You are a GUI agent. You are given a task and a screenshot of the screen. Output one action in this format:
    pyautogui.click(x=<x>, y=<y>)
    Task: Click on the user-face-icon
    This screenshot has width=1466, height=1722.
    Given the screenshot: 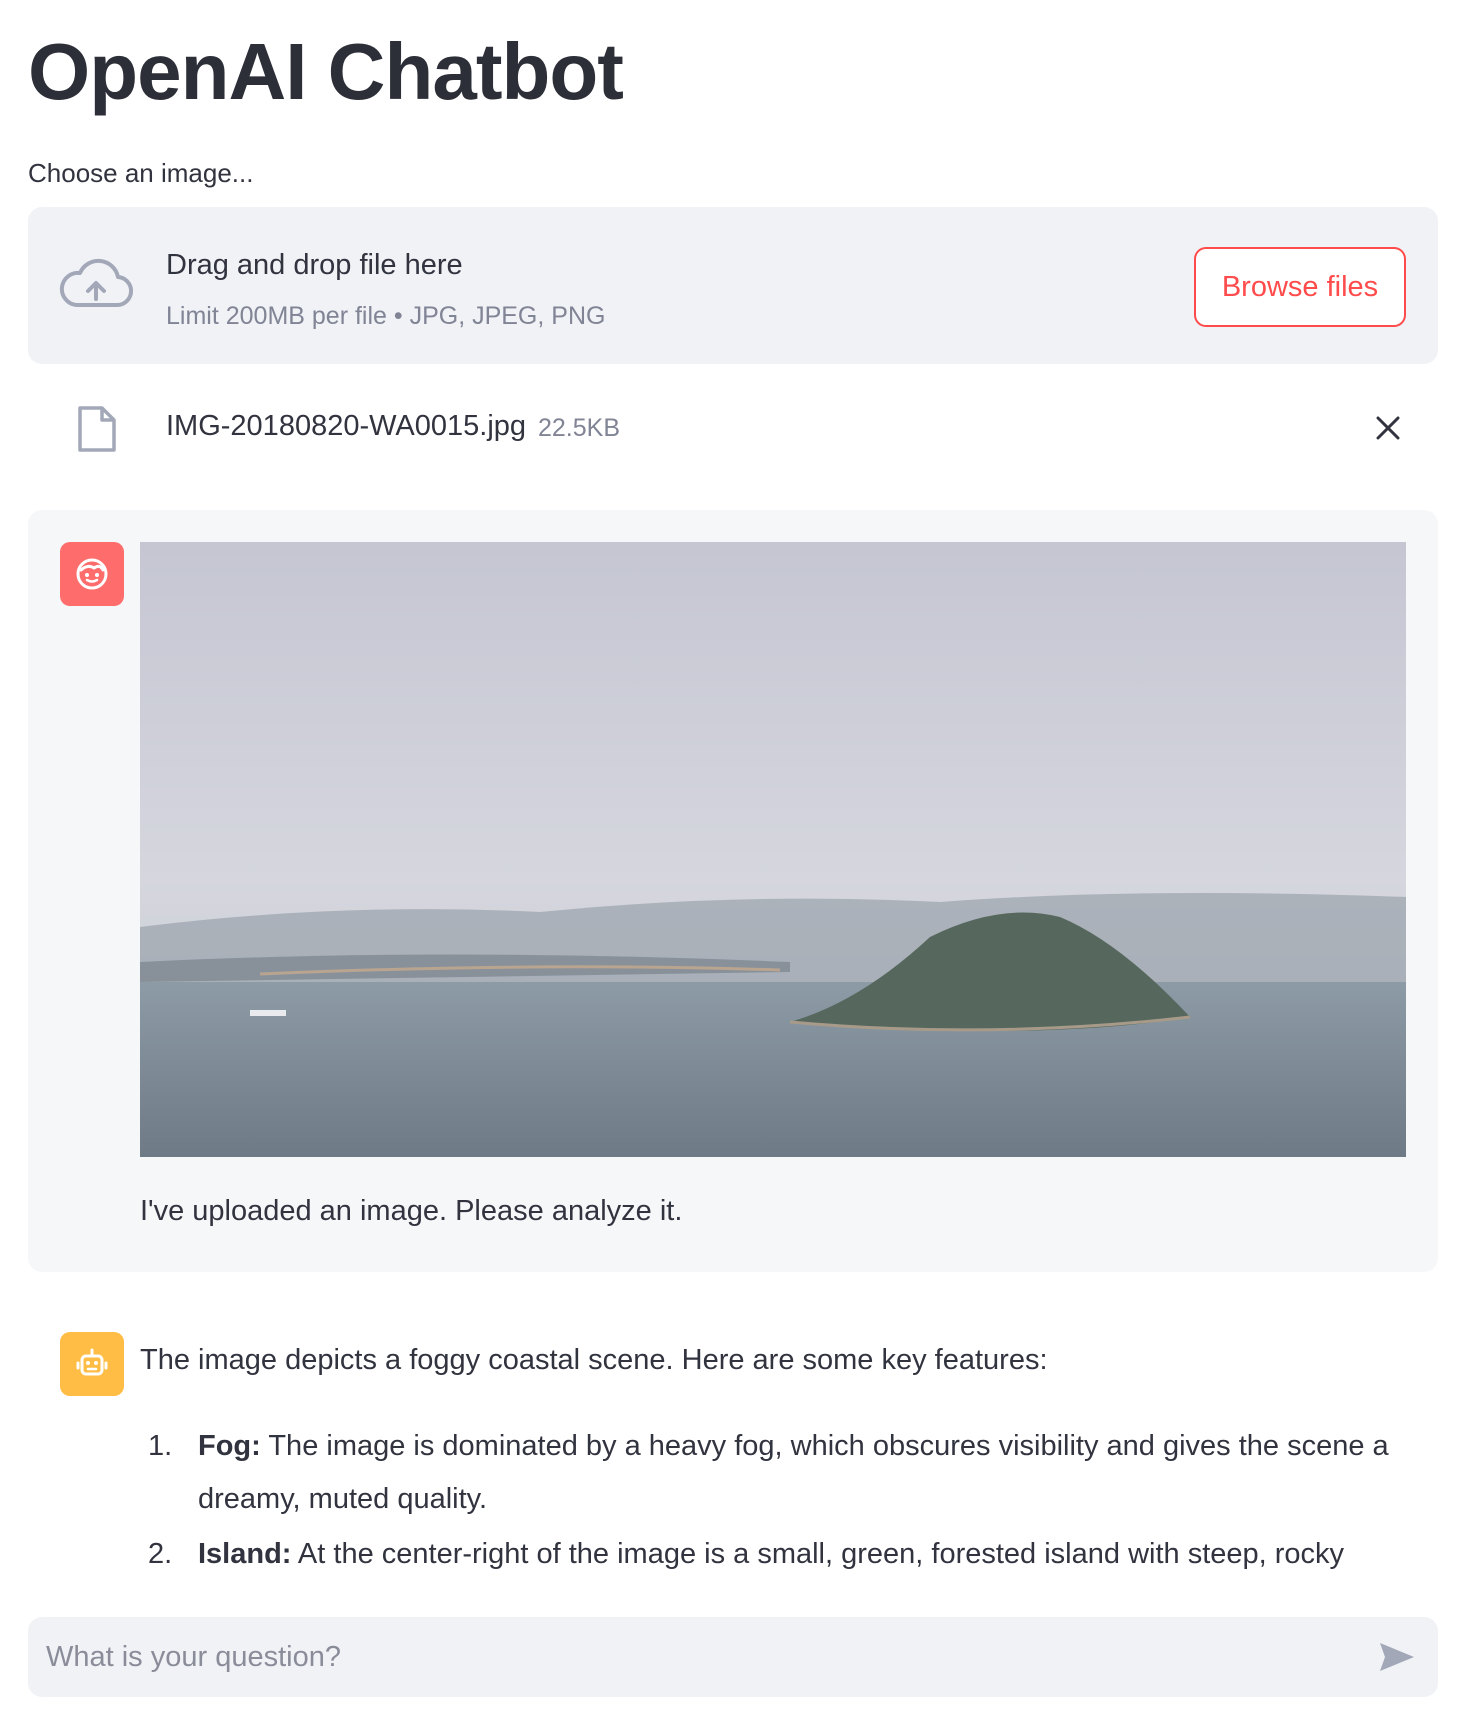 What is the action you would take?
    pyautogui.click(x=92, y=574)
    